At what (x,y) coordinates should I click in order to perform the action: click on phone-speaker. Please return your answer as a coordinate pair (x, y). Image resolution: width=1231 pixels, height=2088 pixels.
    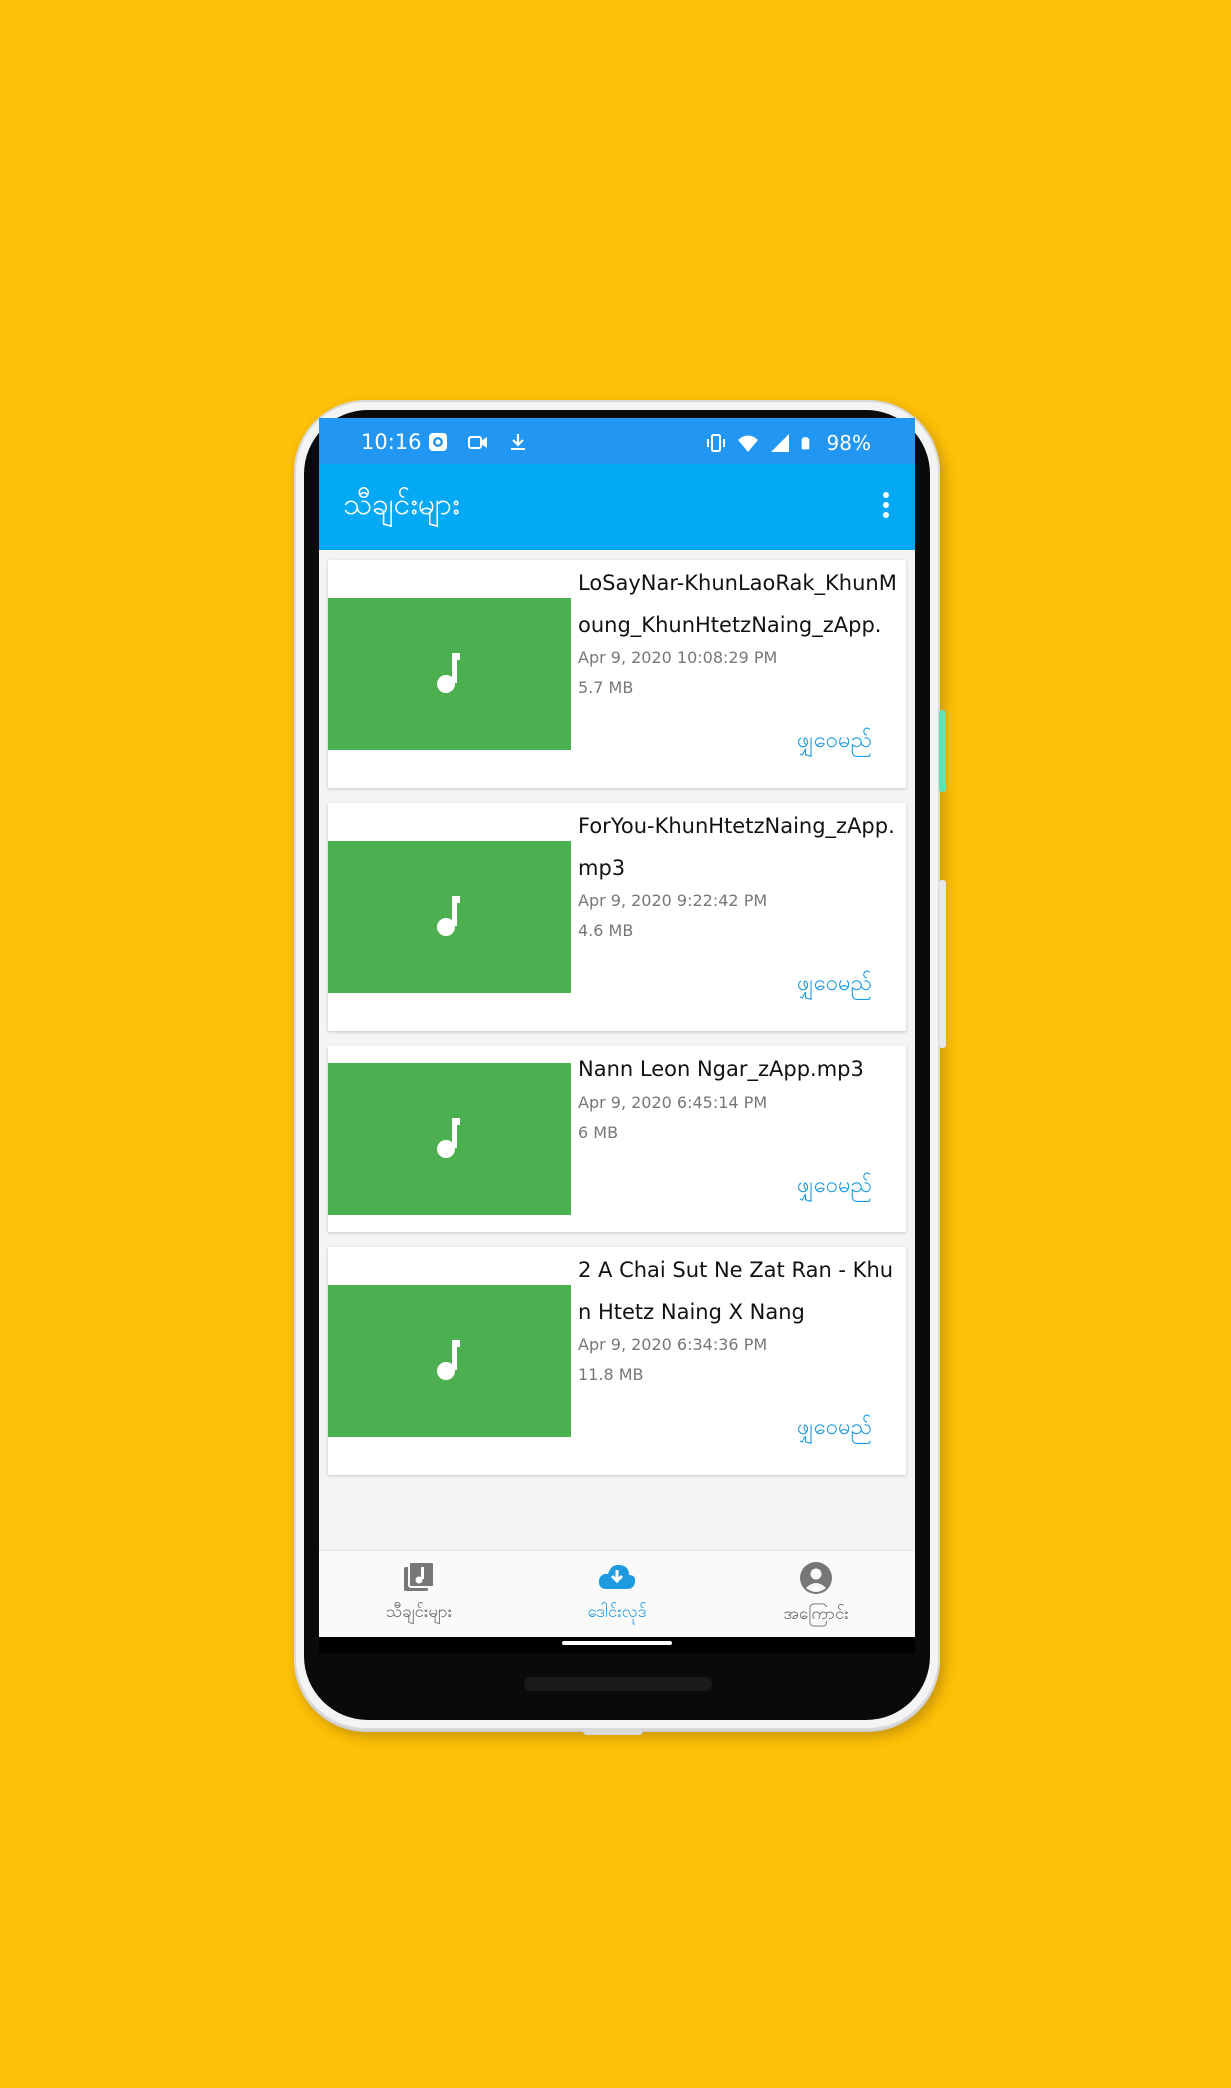
    Looking at the image, I should click on (618, 1684).